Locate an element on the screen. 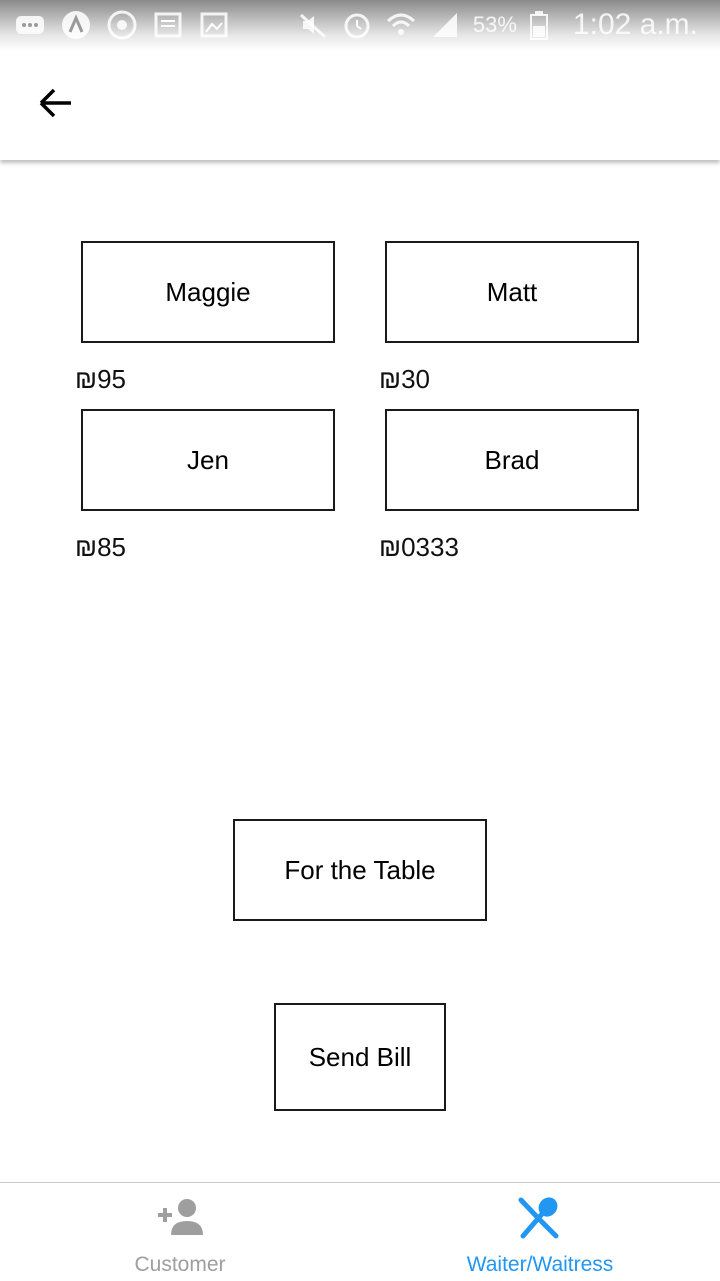  nav-item-waiter: Waiter/Waitress is located at coordinates (540, 1232).